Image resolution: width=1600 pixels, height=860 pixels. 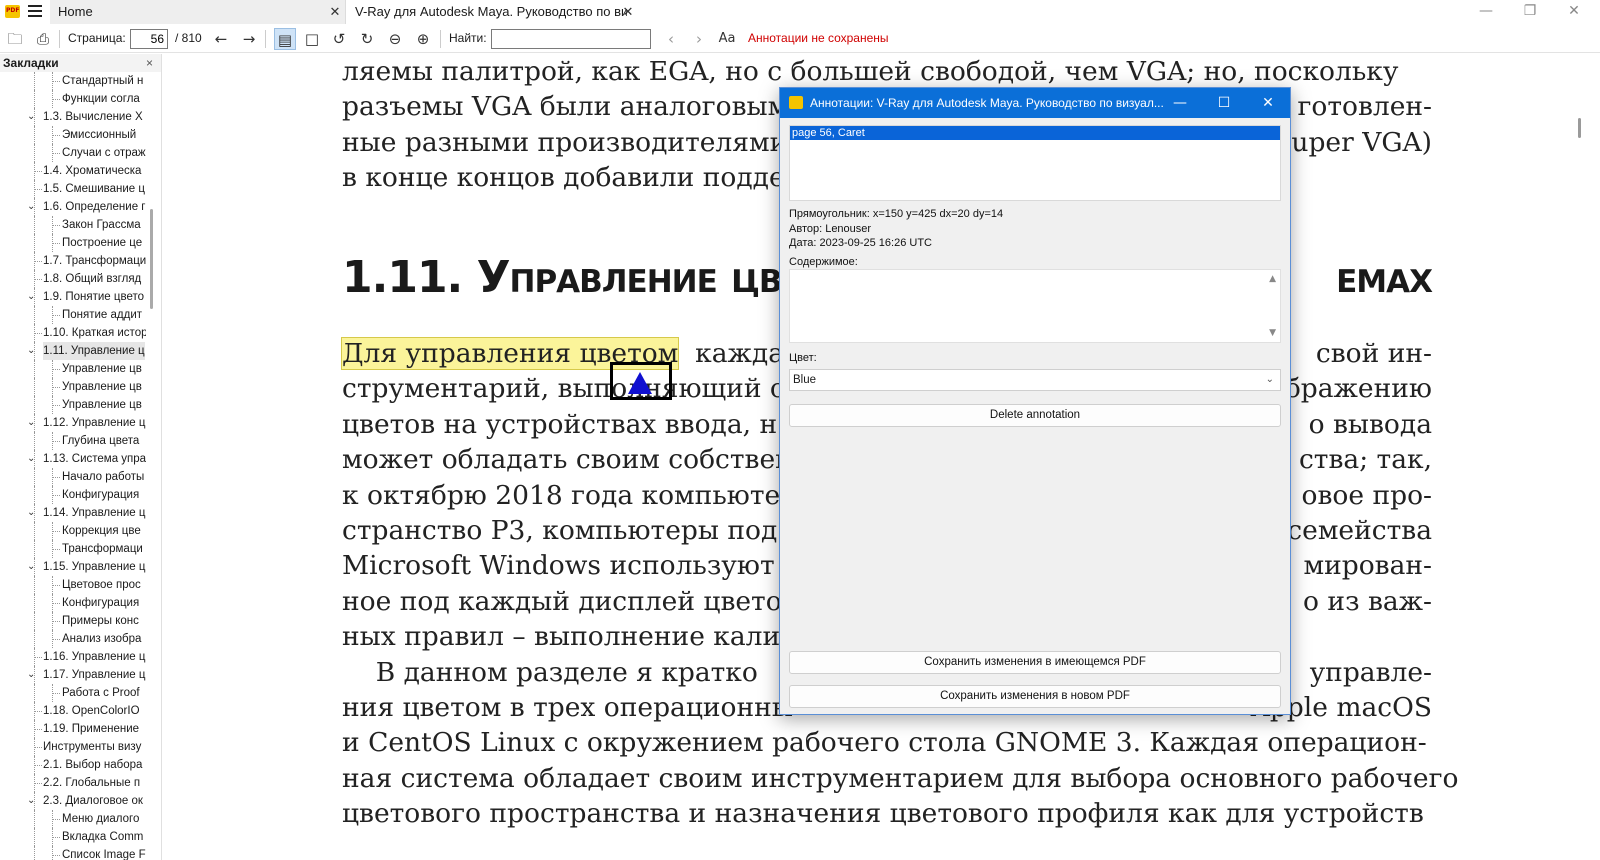 What do you see at coordinates (423, 39) in the screenshot?
I see `zoom-in-icon: ⊕` at bounding box center [423, 39].